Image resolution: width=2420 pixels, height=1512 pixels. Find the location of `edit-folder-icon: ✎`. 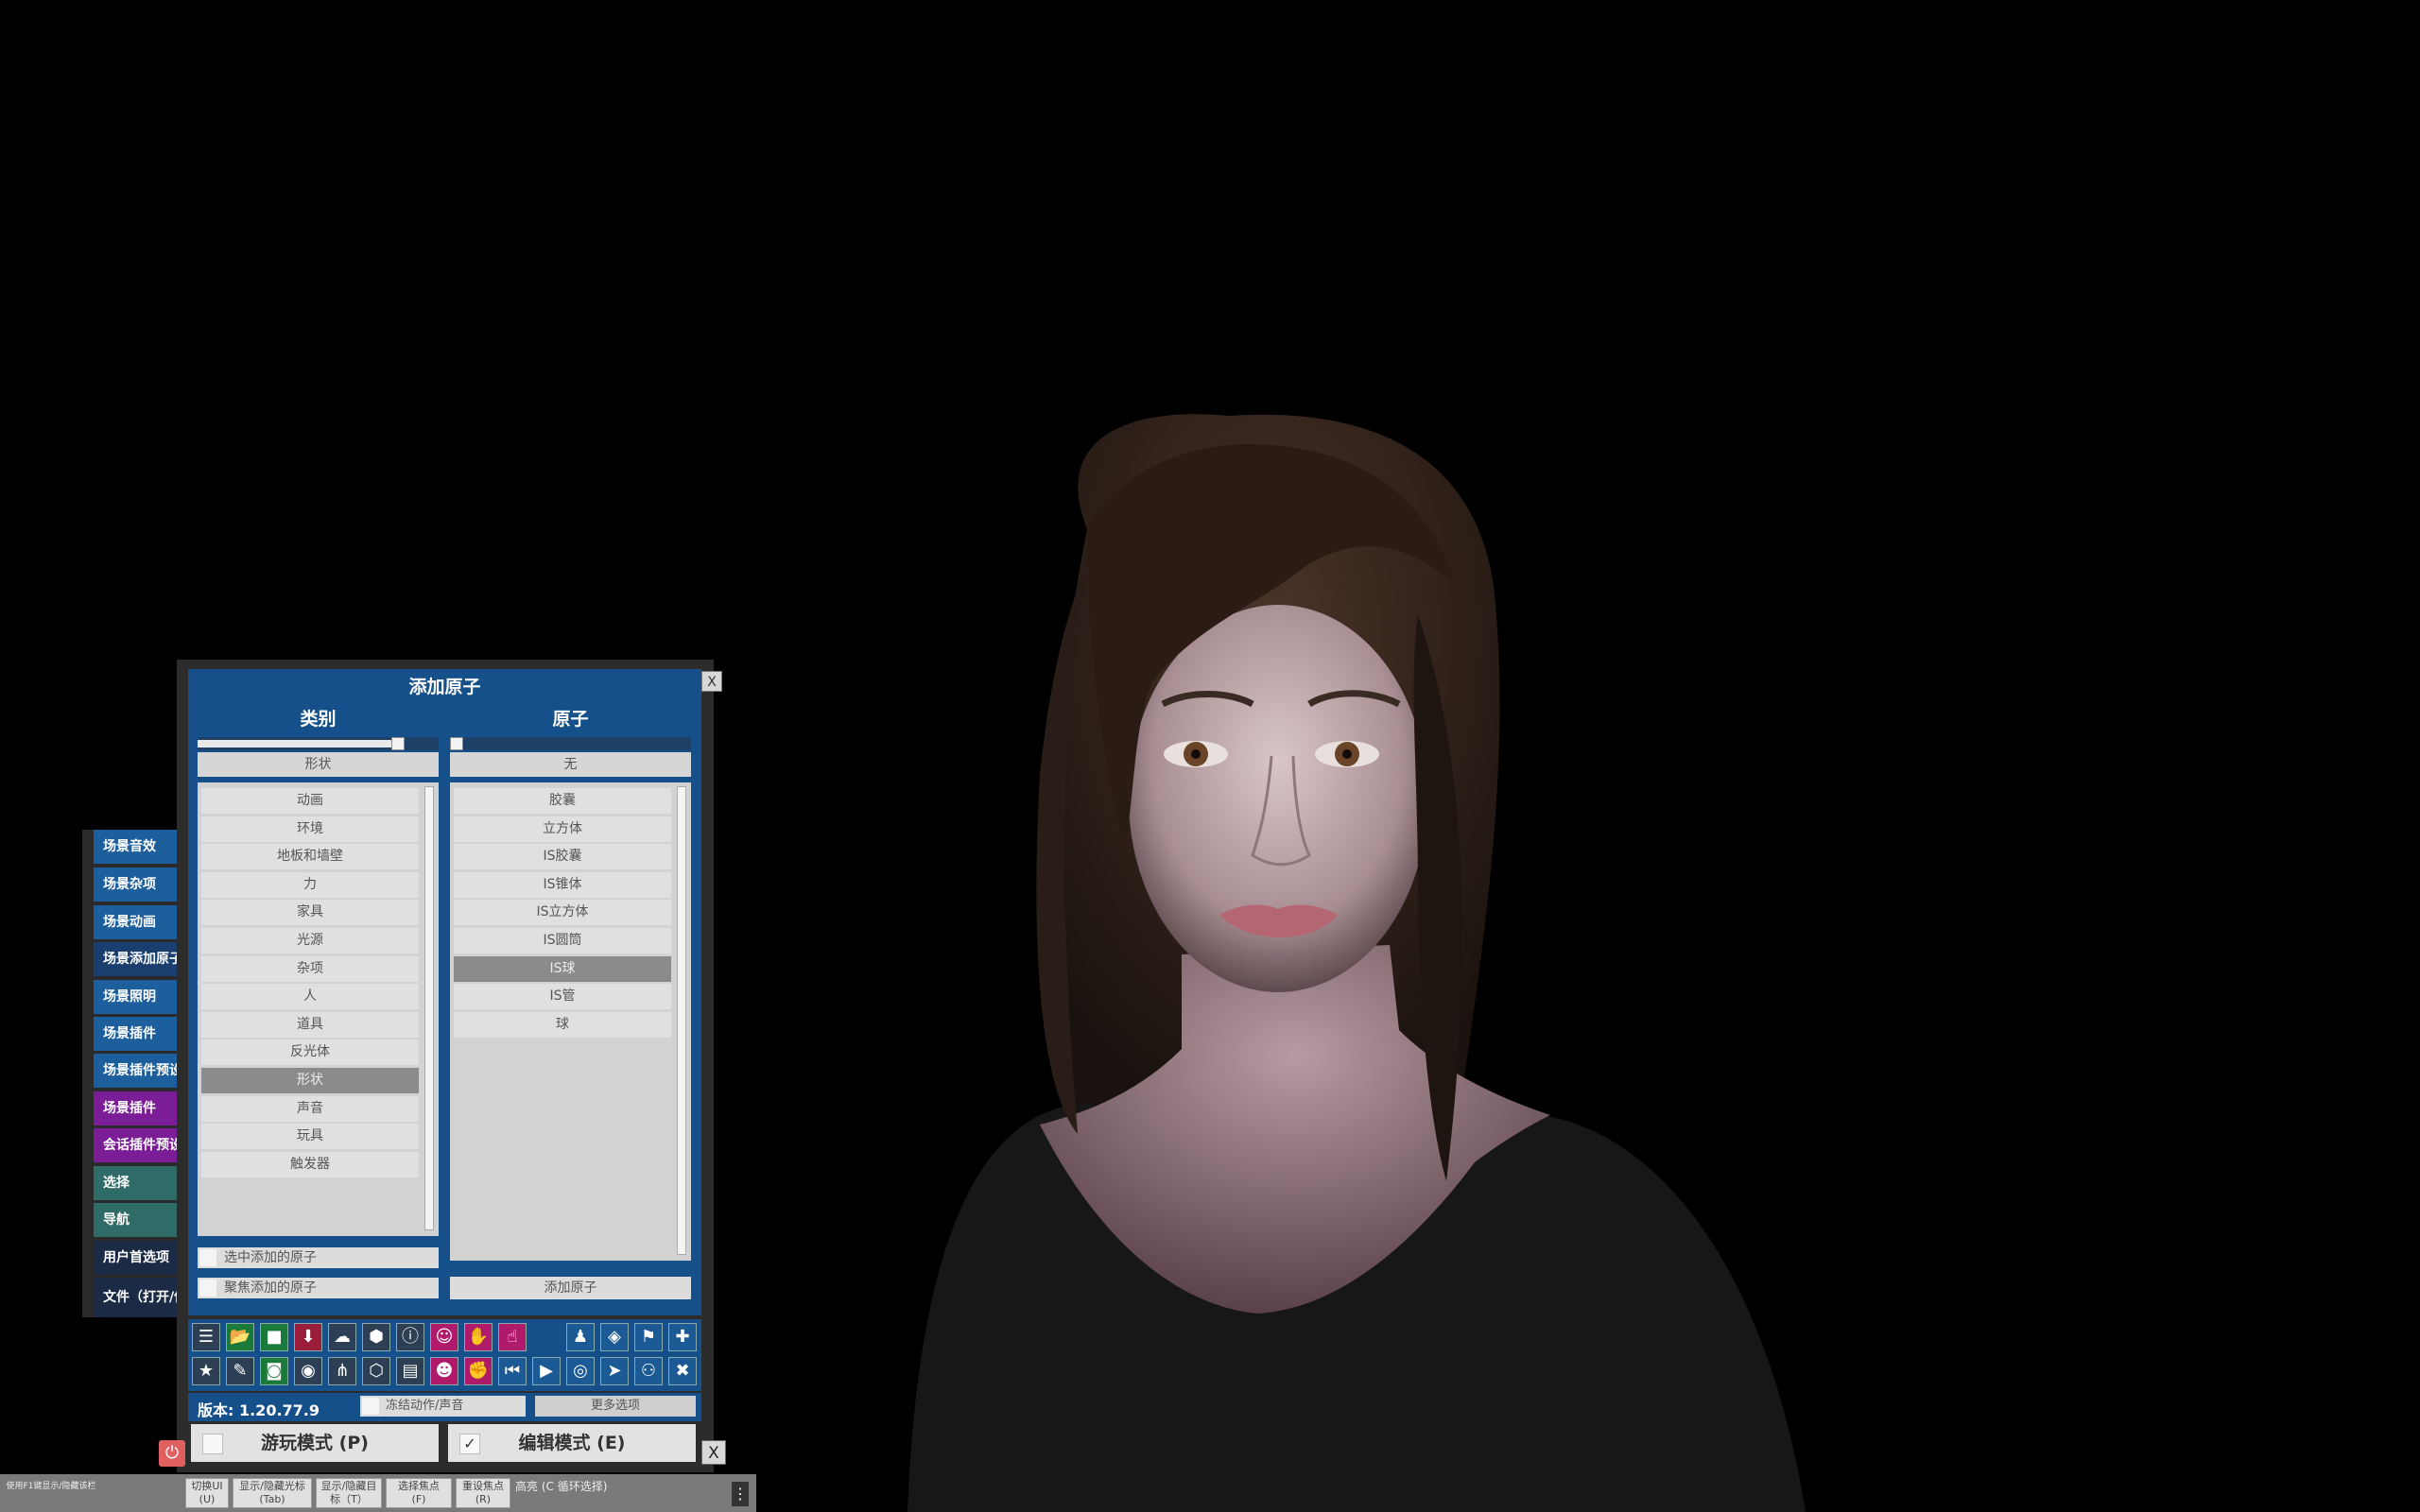

edit-folder-icon: ✎ is located at coordinates (240, 1371).